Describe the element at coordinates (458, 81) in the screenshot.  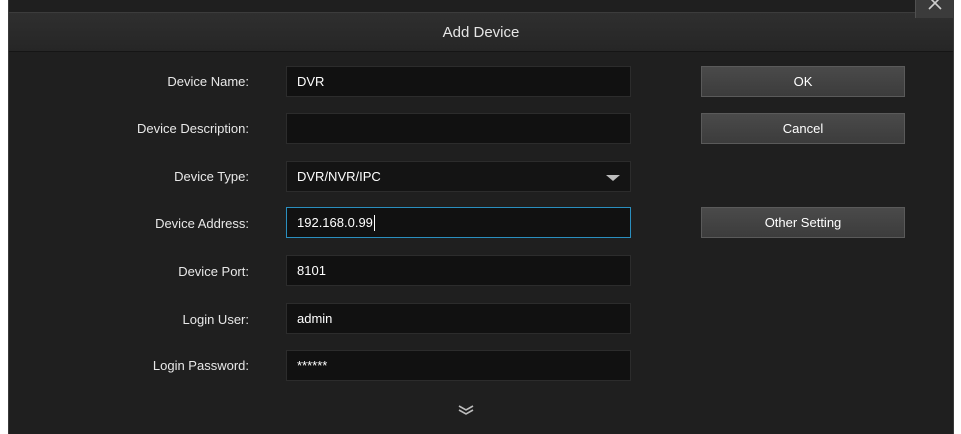
I see `device-name-field: DVR` at that location.